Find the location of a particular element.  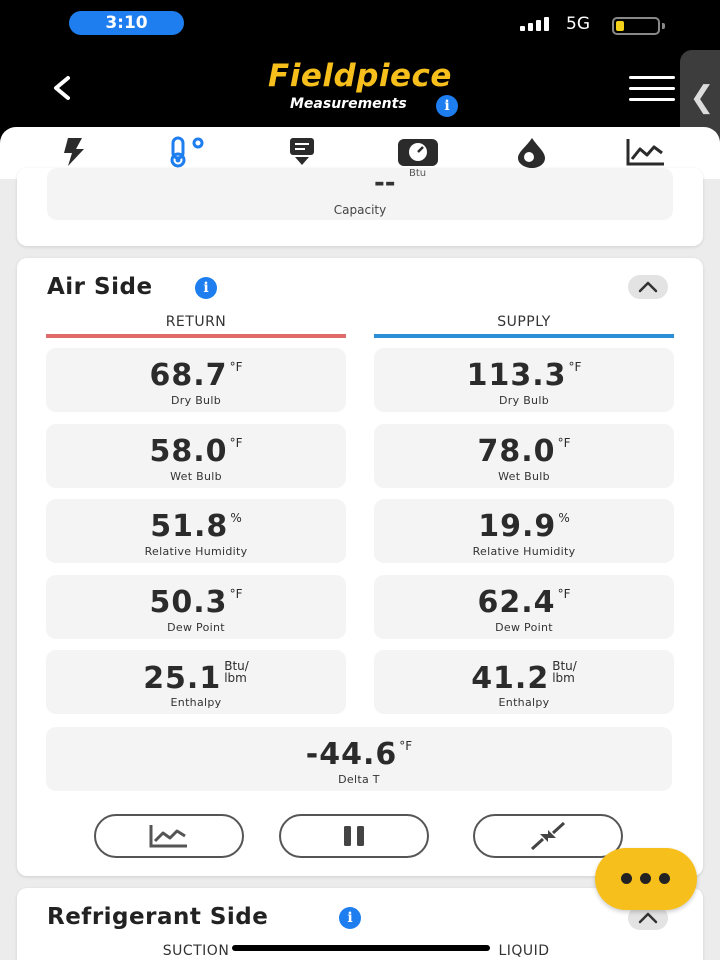

capacity-value: -- is located at coordinates (385, 183).